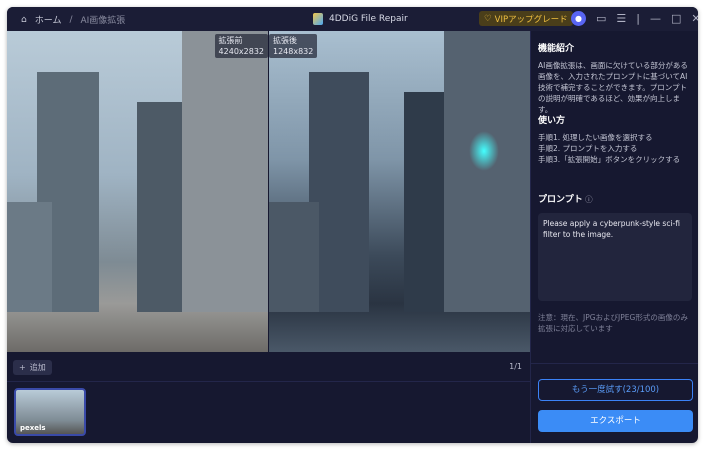 The width and height of the screenshot is (705, 450). I want to click on image-toolbar: + 追加 1/1, so click(268, 367).